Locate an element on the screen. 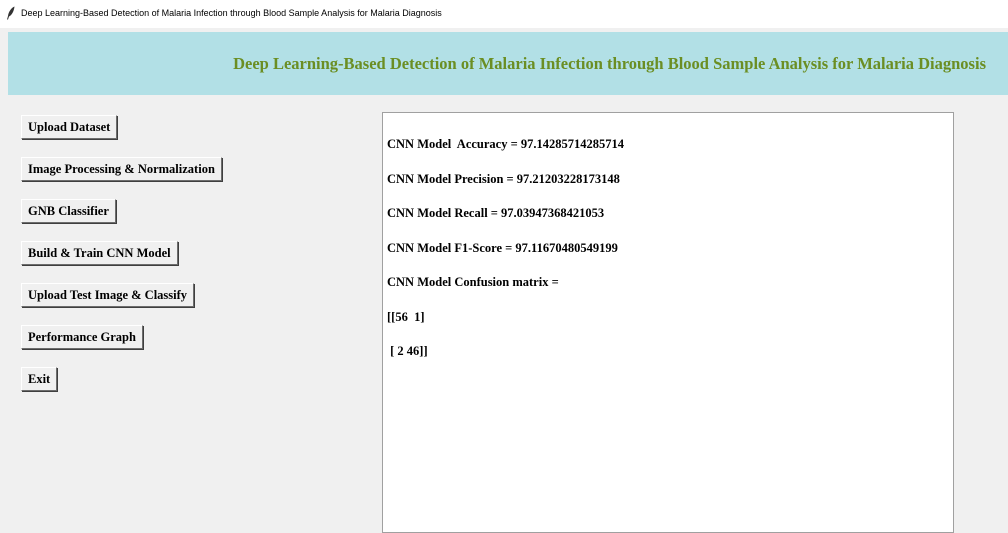  image-processing-button: Image Processing & Normalization is located at coordinates (121, 169).